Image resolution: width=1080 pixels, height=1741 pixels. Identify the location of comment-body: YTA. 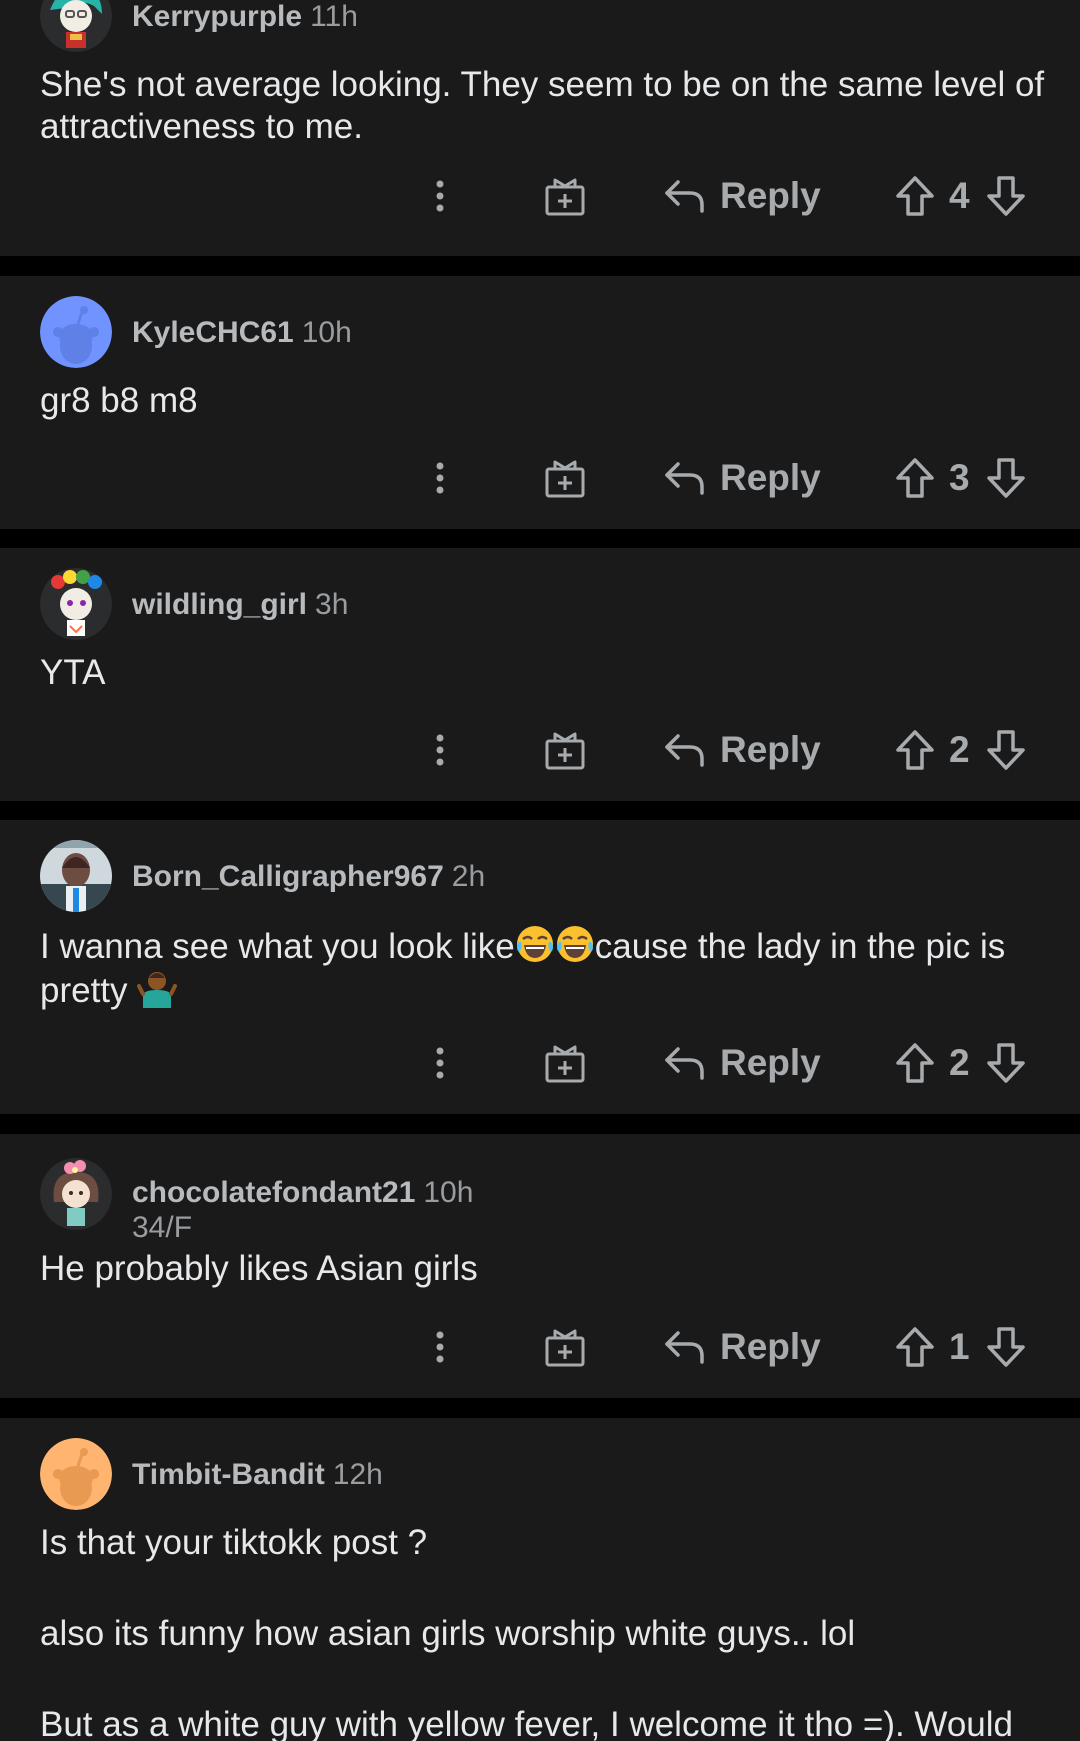
(545, 673).